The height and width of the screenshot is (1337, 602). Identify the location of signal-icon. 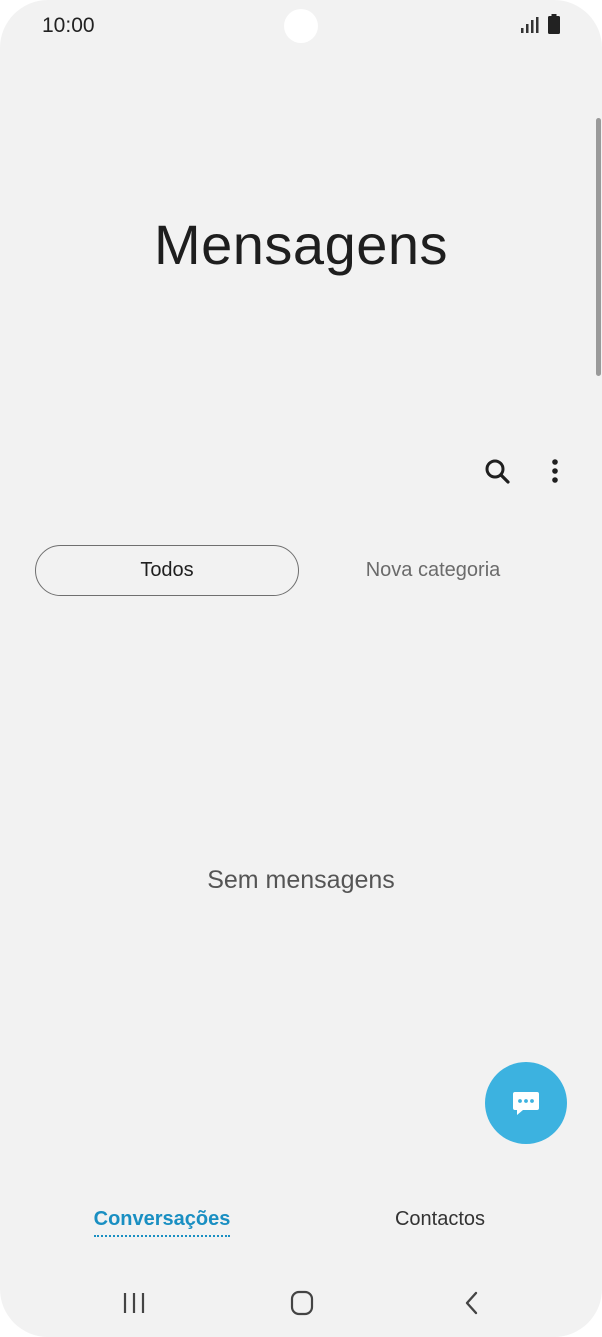
(530, 25).